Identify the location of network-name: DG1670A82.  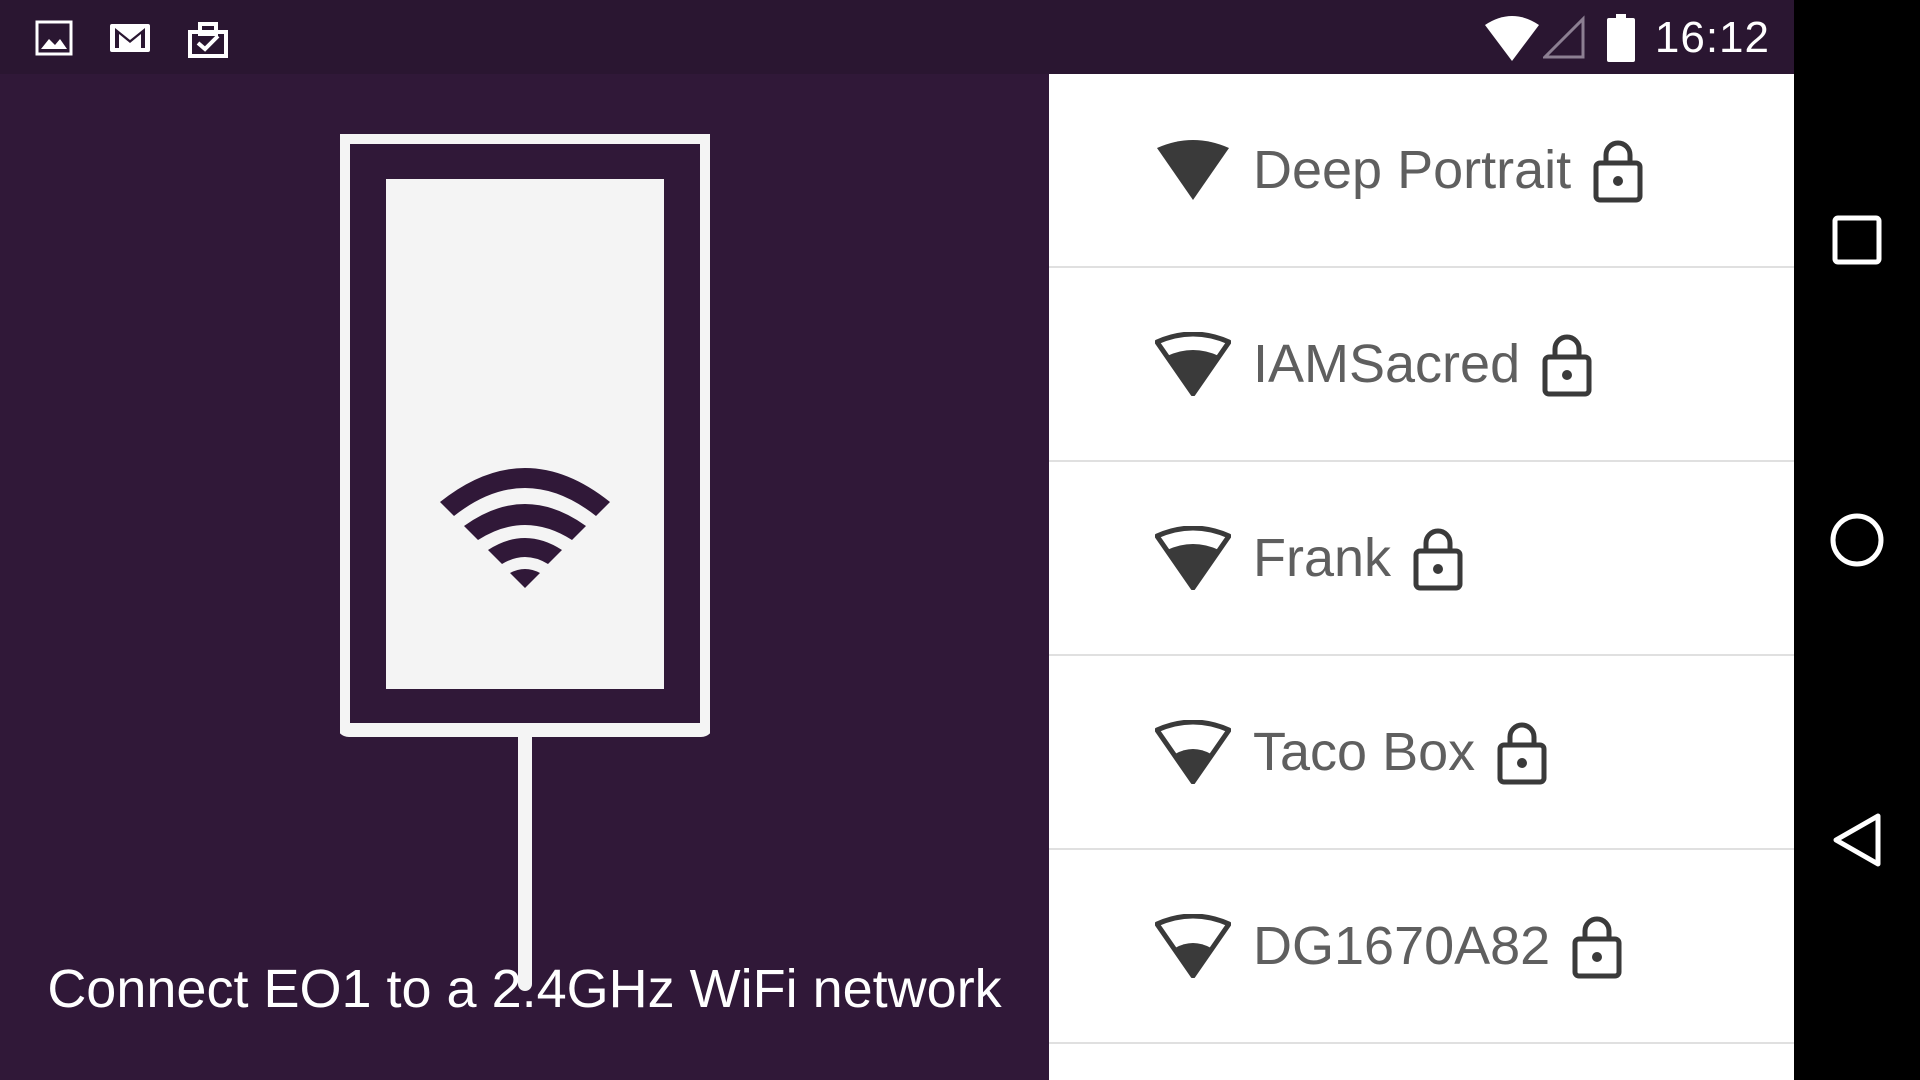
(1402, 946).